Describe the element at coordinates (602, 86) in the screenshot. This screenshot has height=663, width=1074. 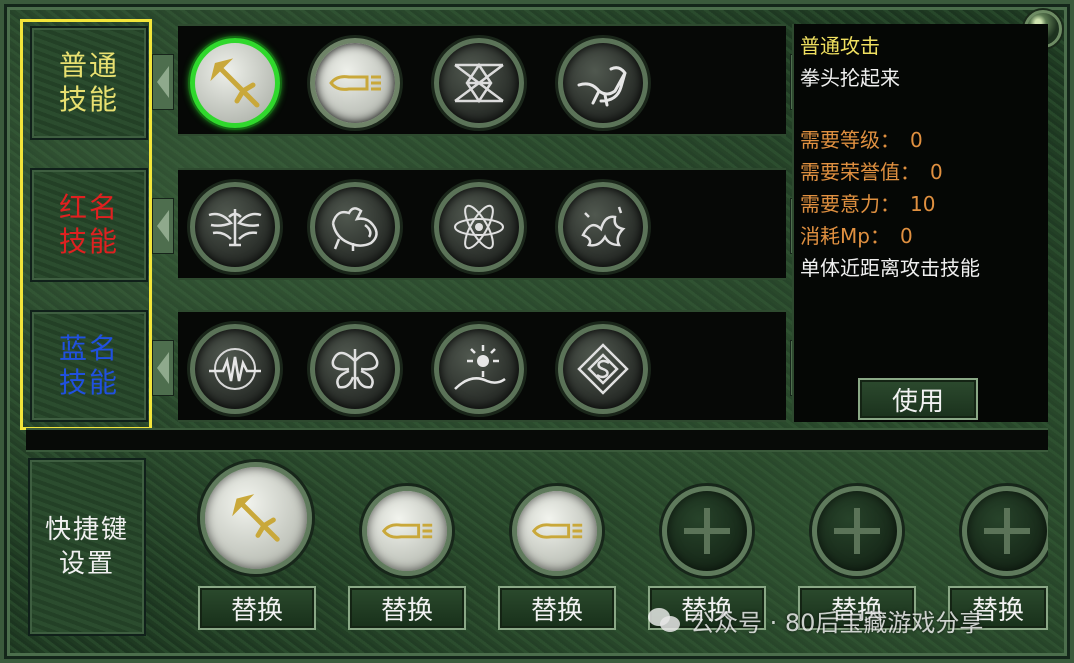
I see `bird-icon` at that location.